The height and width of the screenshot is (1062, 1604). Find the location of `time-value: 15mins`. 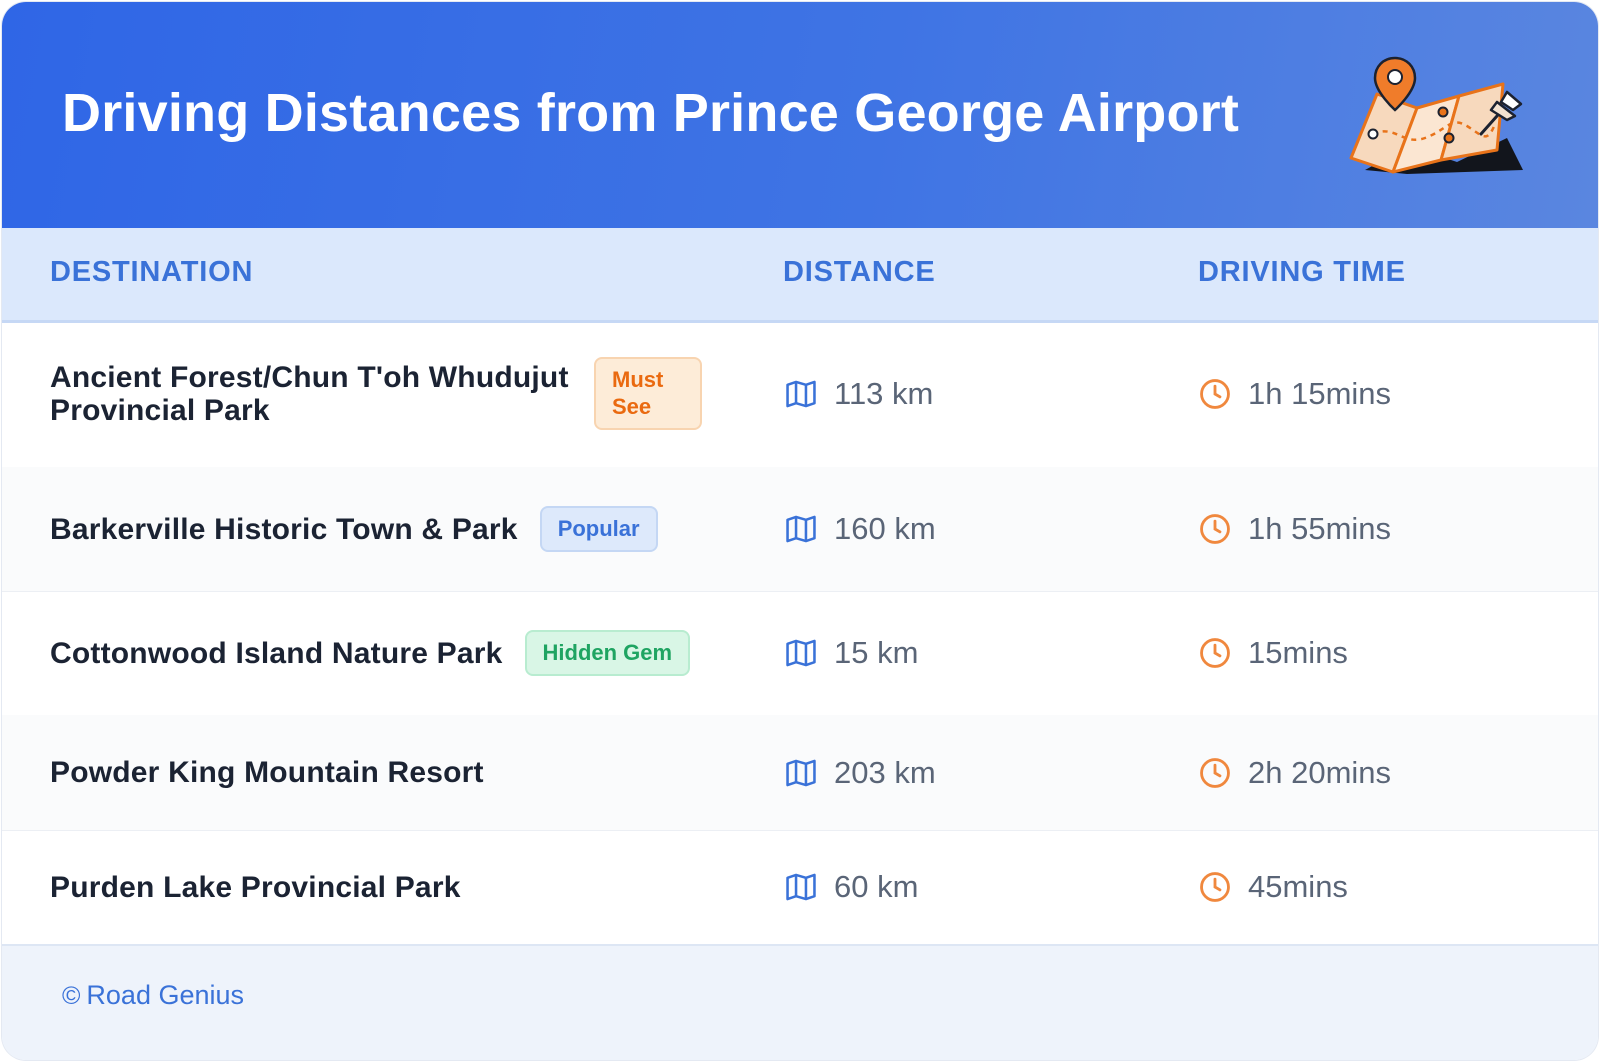

time-value: 15mins is located at coordinates (1298, 652).